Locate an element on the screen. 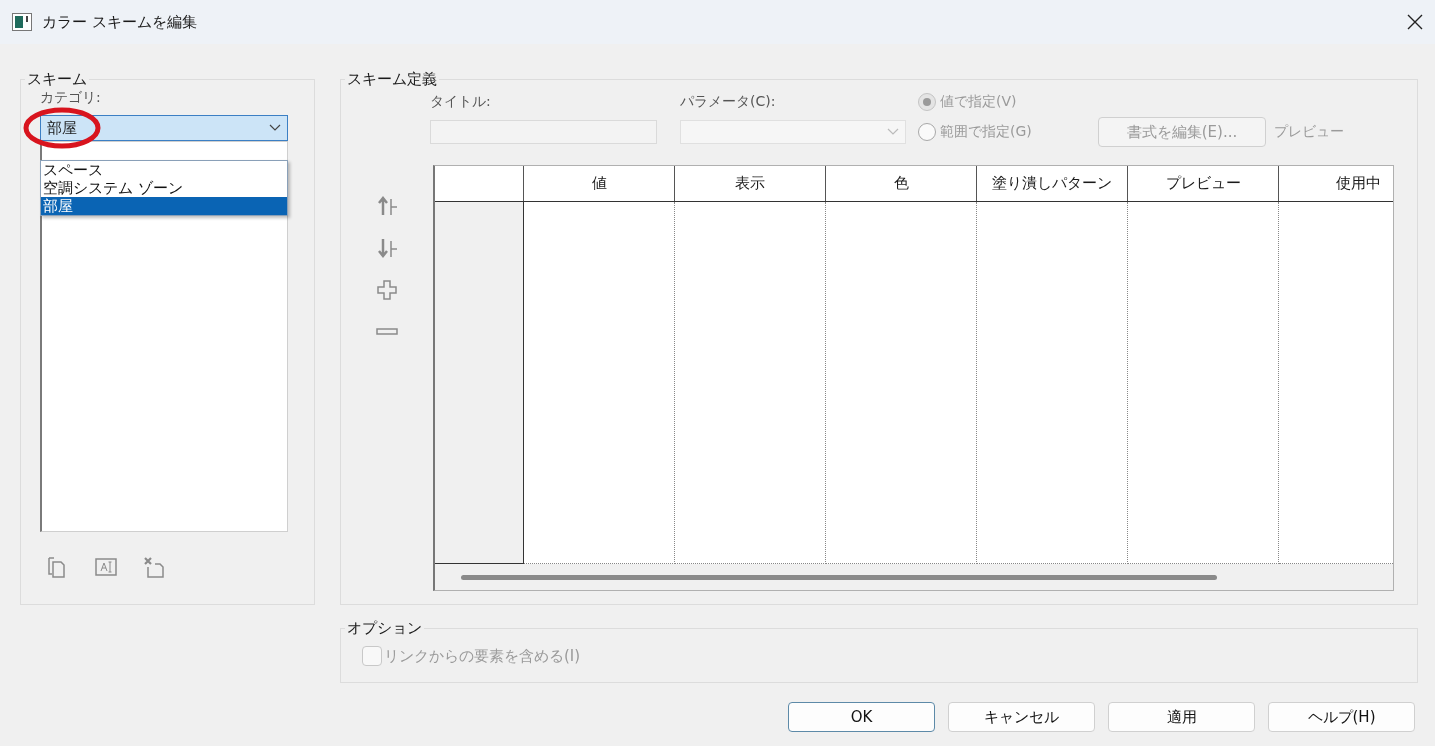 The image size is (1435, 746). title-field is located at coordinates (543, 132).